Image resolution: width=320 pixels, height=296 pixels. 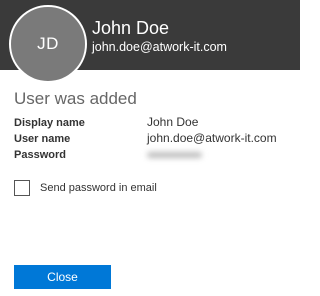 I want to click on avatar: JD, so click(x=48, y=44).